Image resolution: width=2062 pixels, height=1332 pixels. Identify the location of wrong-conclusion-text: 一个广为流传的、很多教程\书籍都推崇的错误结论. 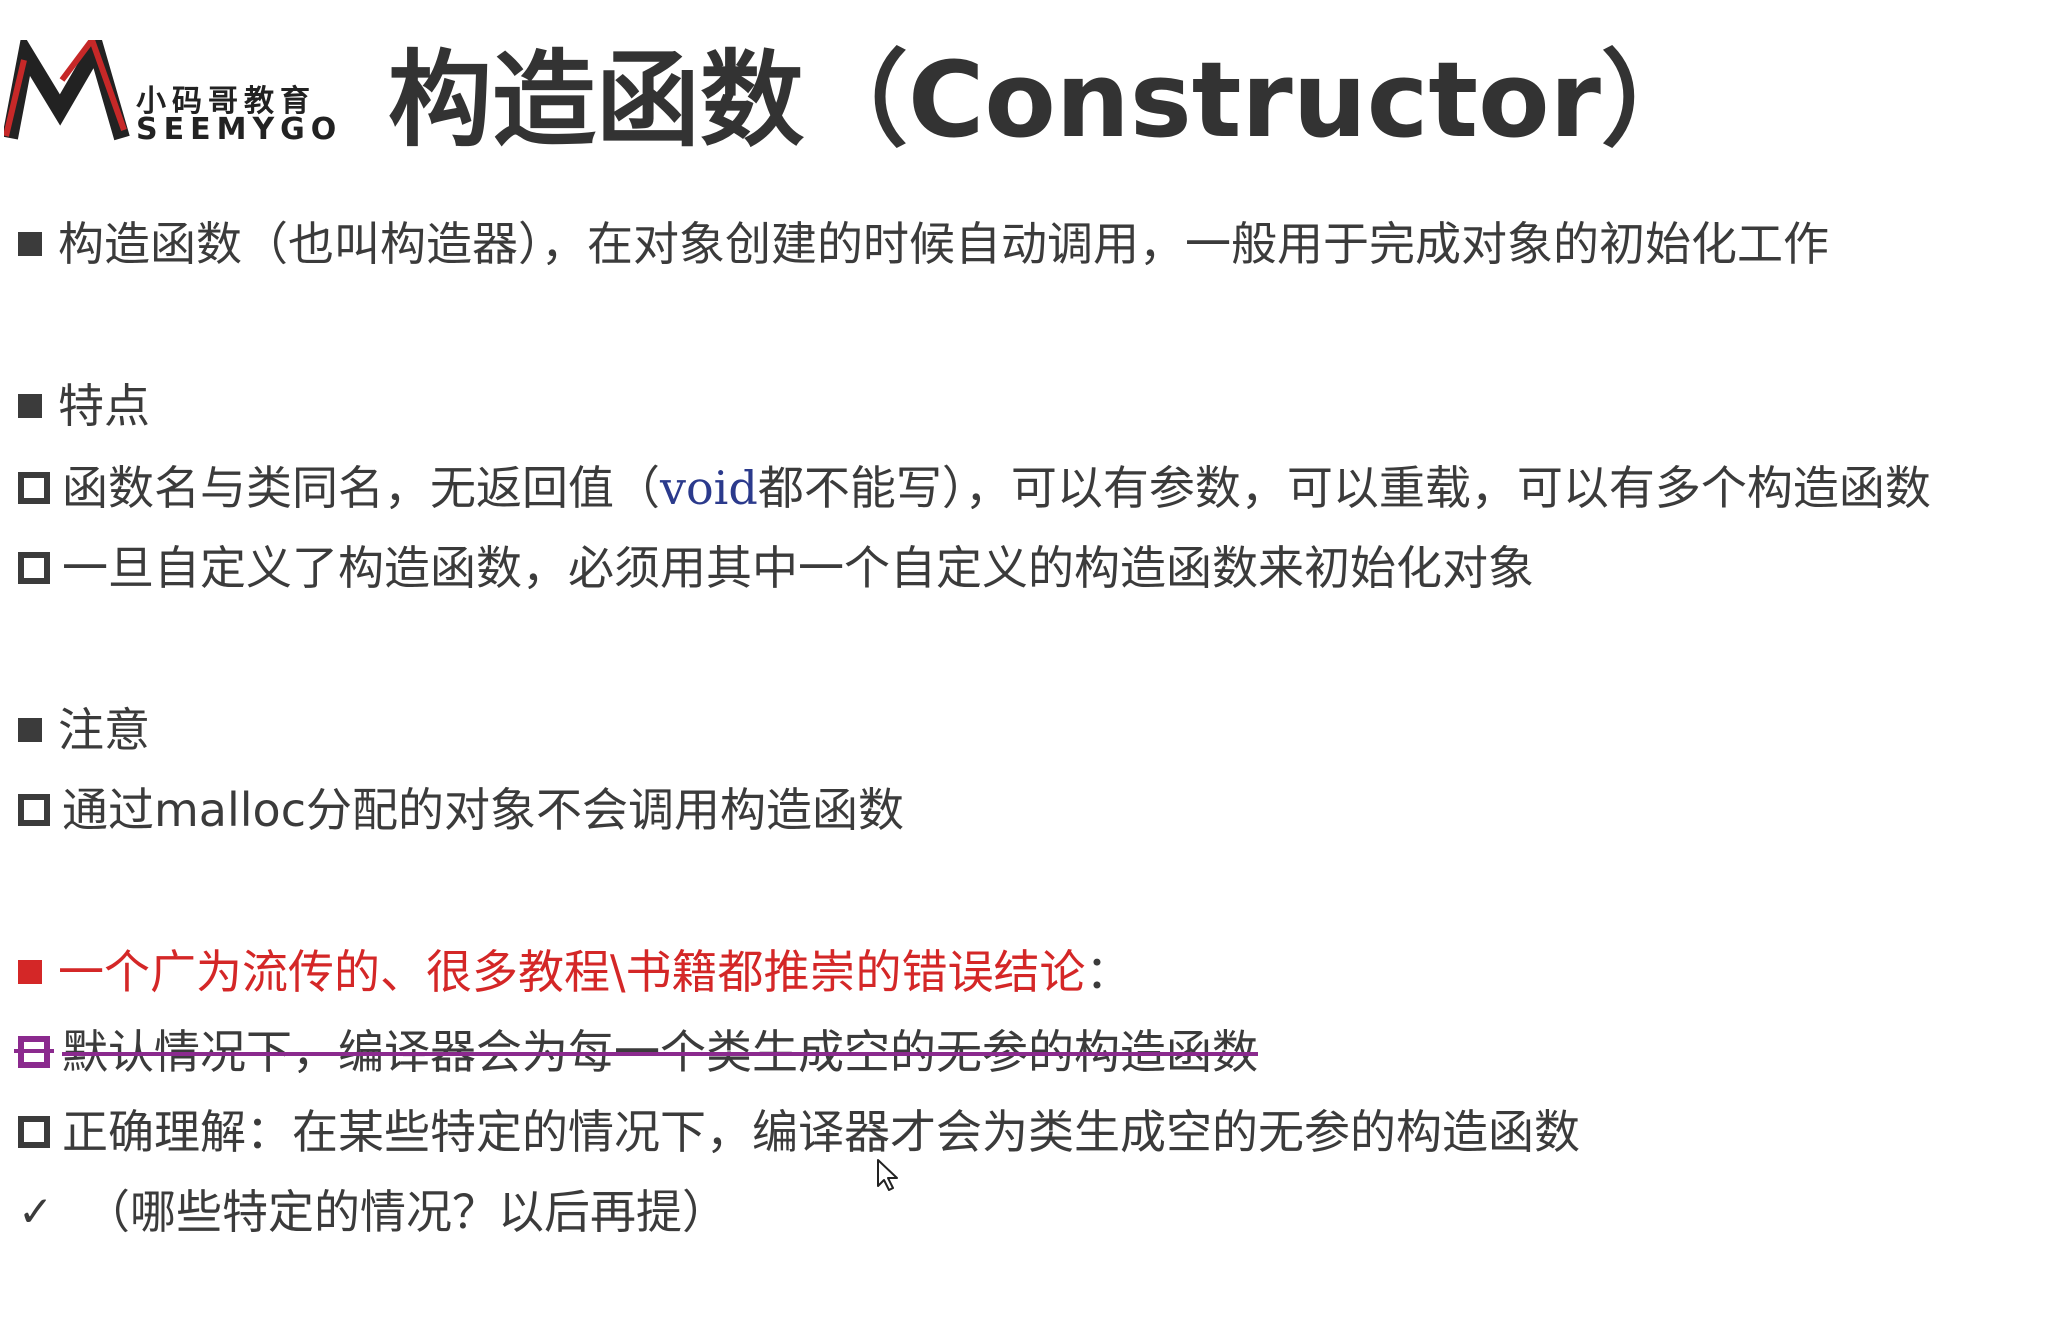
(572, 972).